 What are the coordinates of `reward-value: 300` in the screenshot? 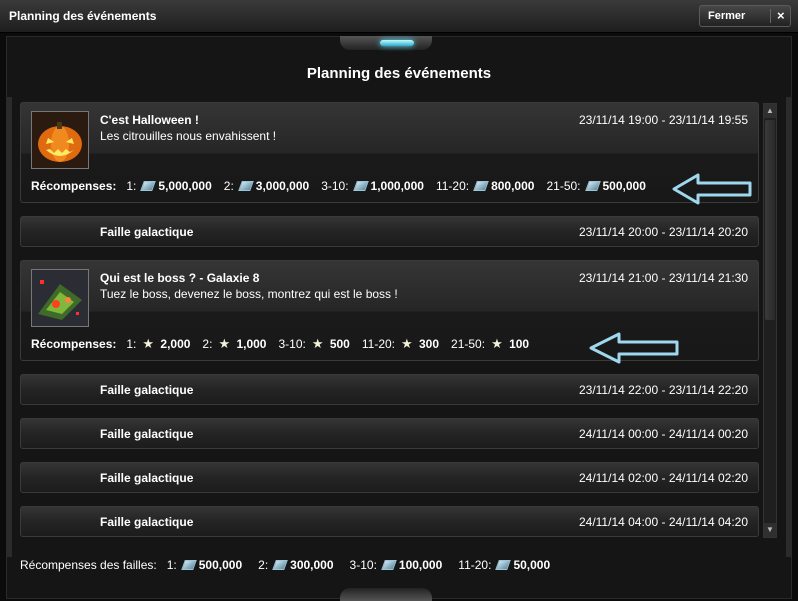 It's located at (429, 344).